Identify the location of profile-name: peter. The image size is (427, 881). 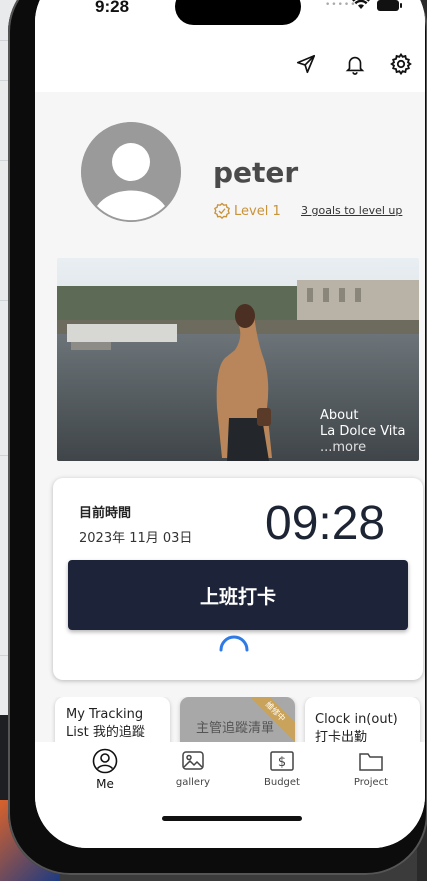
(256, 172).